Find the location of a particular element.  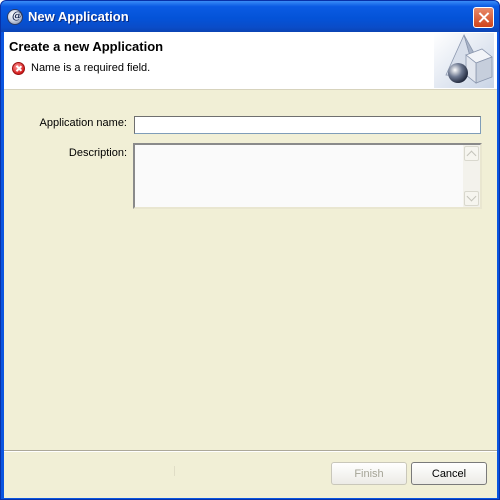

error-icon is located at coordinates (18, 68).